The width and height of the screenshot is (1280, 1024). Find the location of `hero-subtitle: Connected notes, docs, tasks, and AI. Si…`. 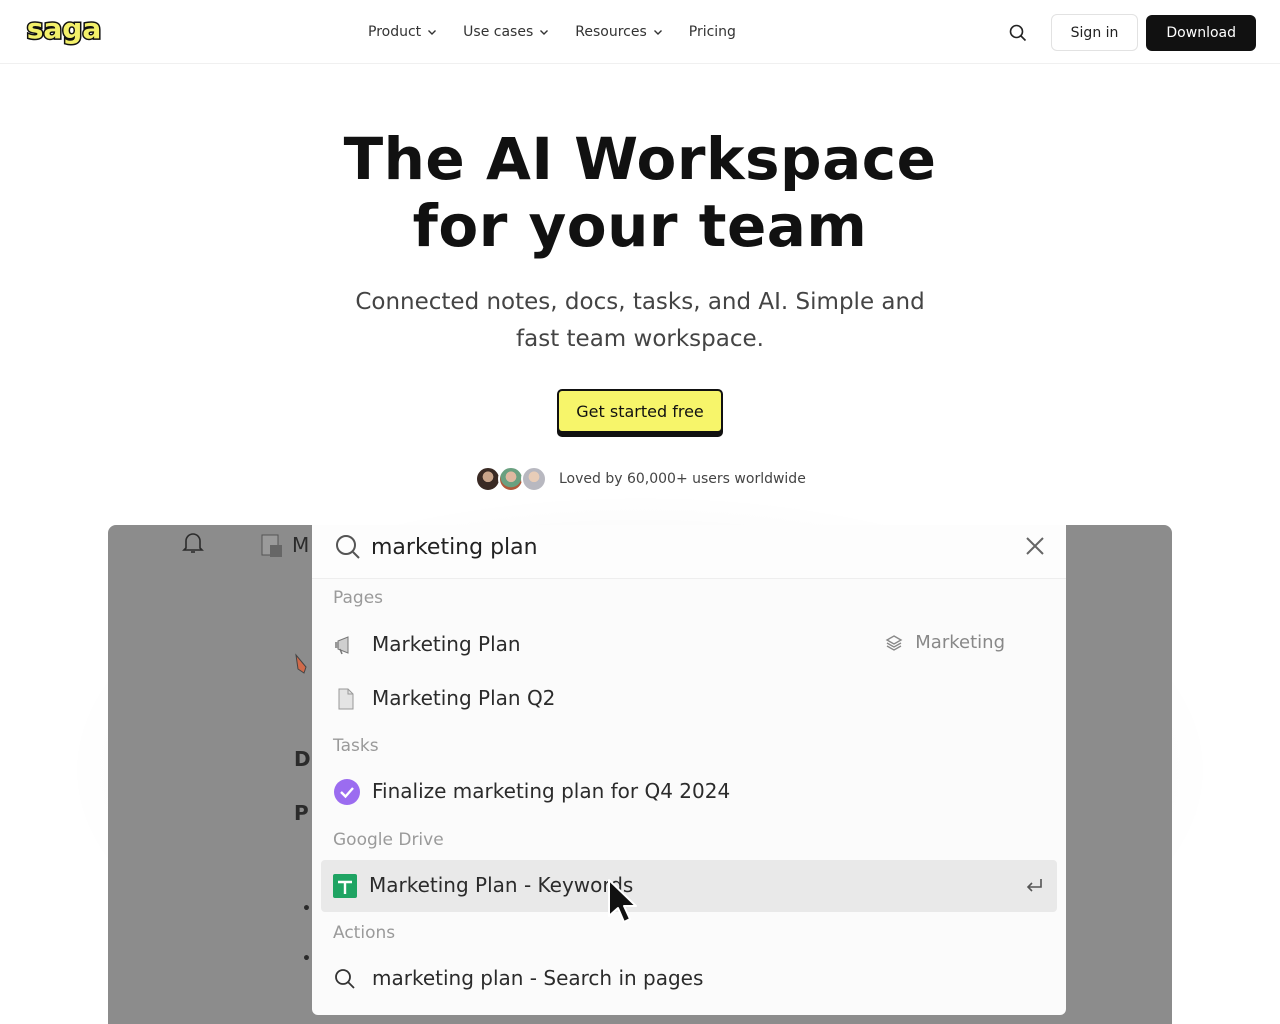

hero-subtitle: Connected notes, docs, tasks, and AI. Si… is located at coordinates (640, 320).